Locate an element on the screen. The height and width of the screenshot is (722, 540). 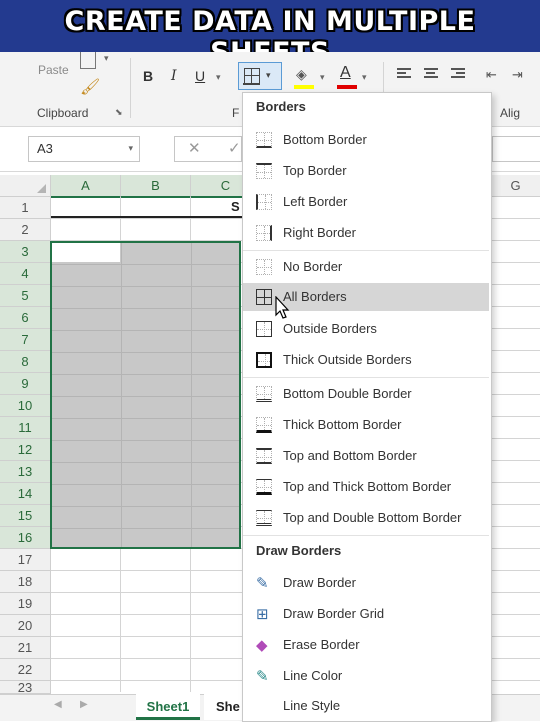
row-header: 4 is located at coordinates (26, 274).